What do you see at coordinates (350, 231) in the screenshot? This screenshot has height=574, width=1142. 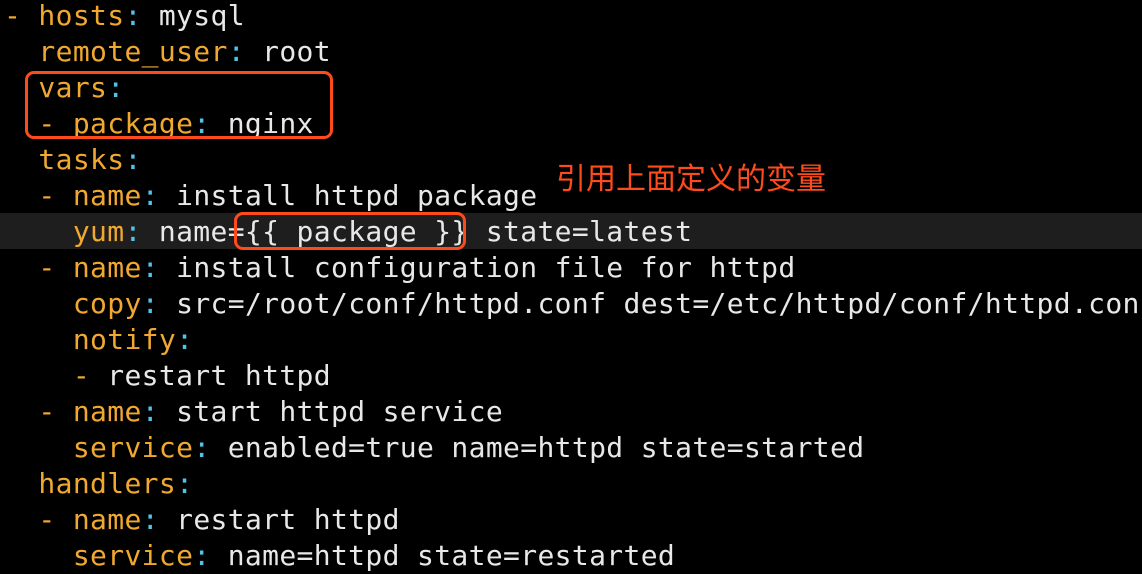 I see `package-variable-highlight-box` at bounding box center [350, 231].